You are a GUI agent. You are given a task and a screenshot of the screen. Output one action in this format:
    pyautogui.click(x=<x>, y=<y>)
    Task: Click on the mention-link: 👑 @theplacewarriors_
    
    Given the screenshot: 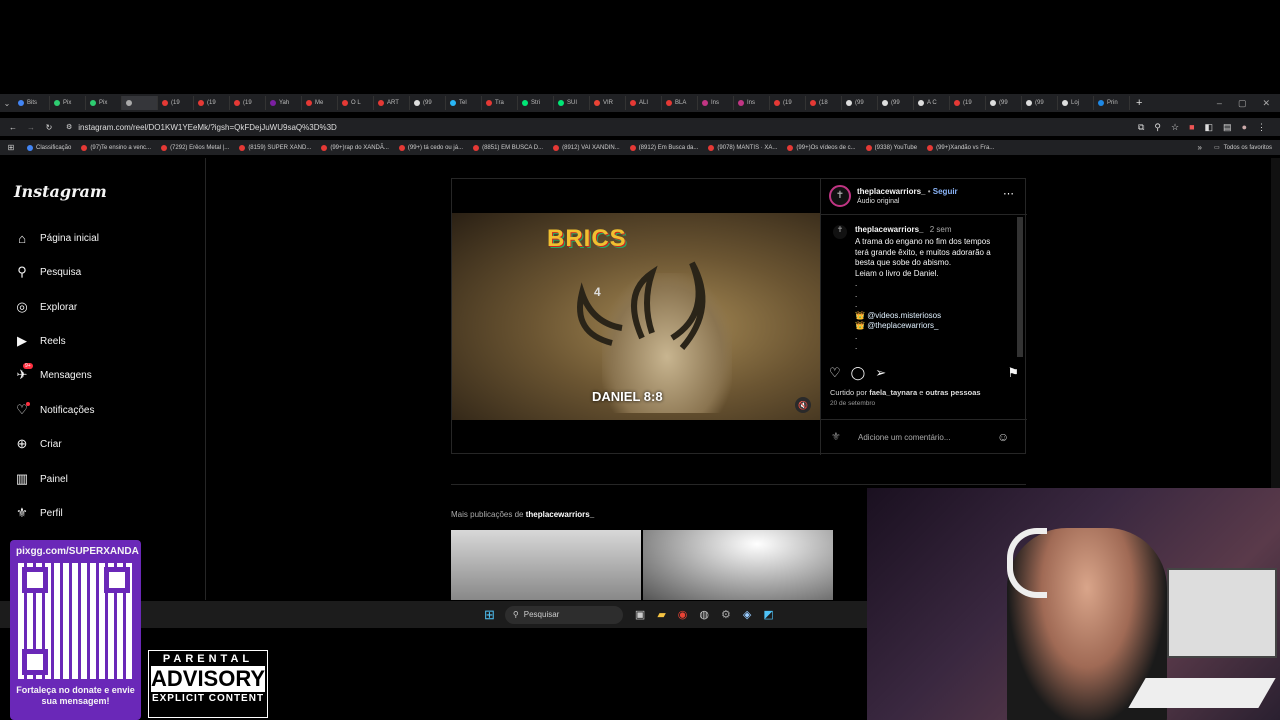 What is the action you would take?
    pyautogui.click(x=934, y=326)
    